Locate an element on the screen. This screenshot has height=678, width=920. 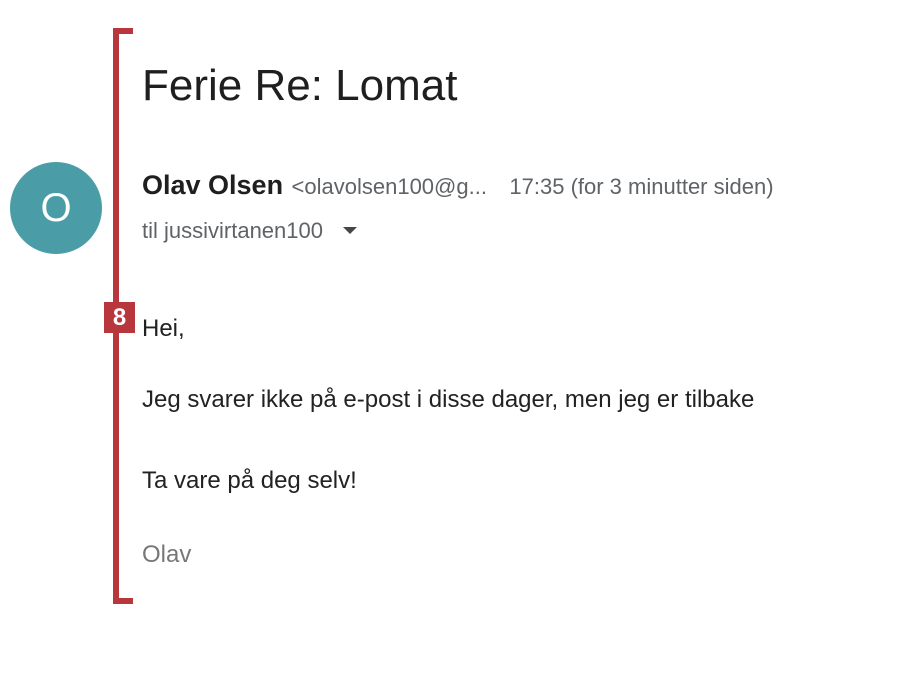
recipient-label: til jussivirtanen100 is located at coordinates (232, 230).